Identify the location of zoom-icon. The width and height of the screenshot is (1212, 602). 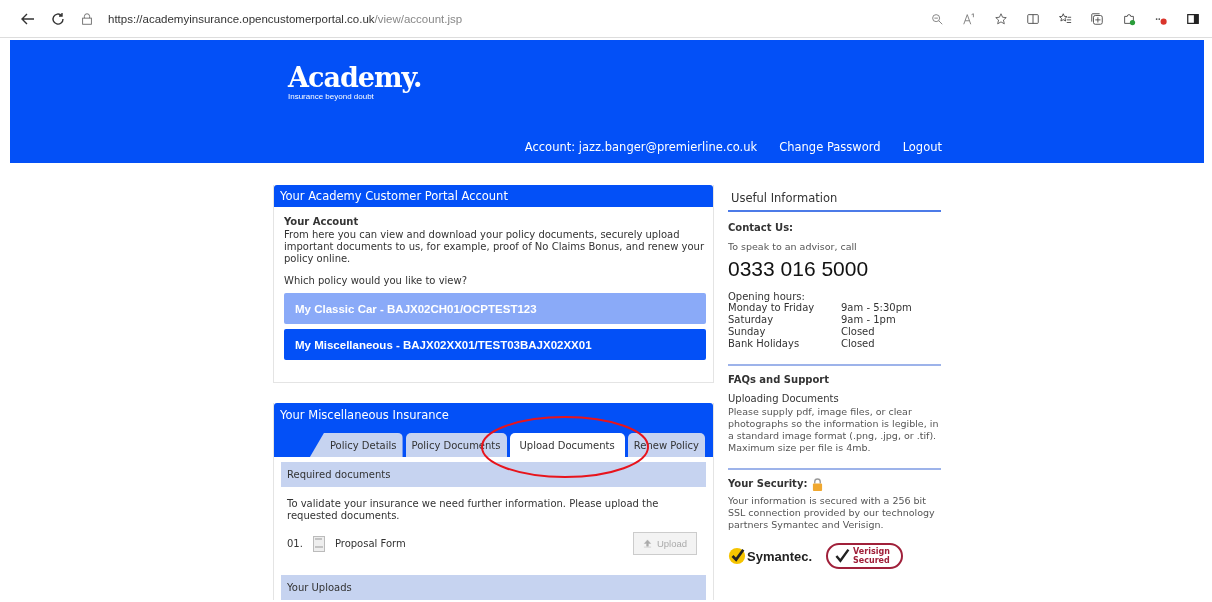
(937, 18).